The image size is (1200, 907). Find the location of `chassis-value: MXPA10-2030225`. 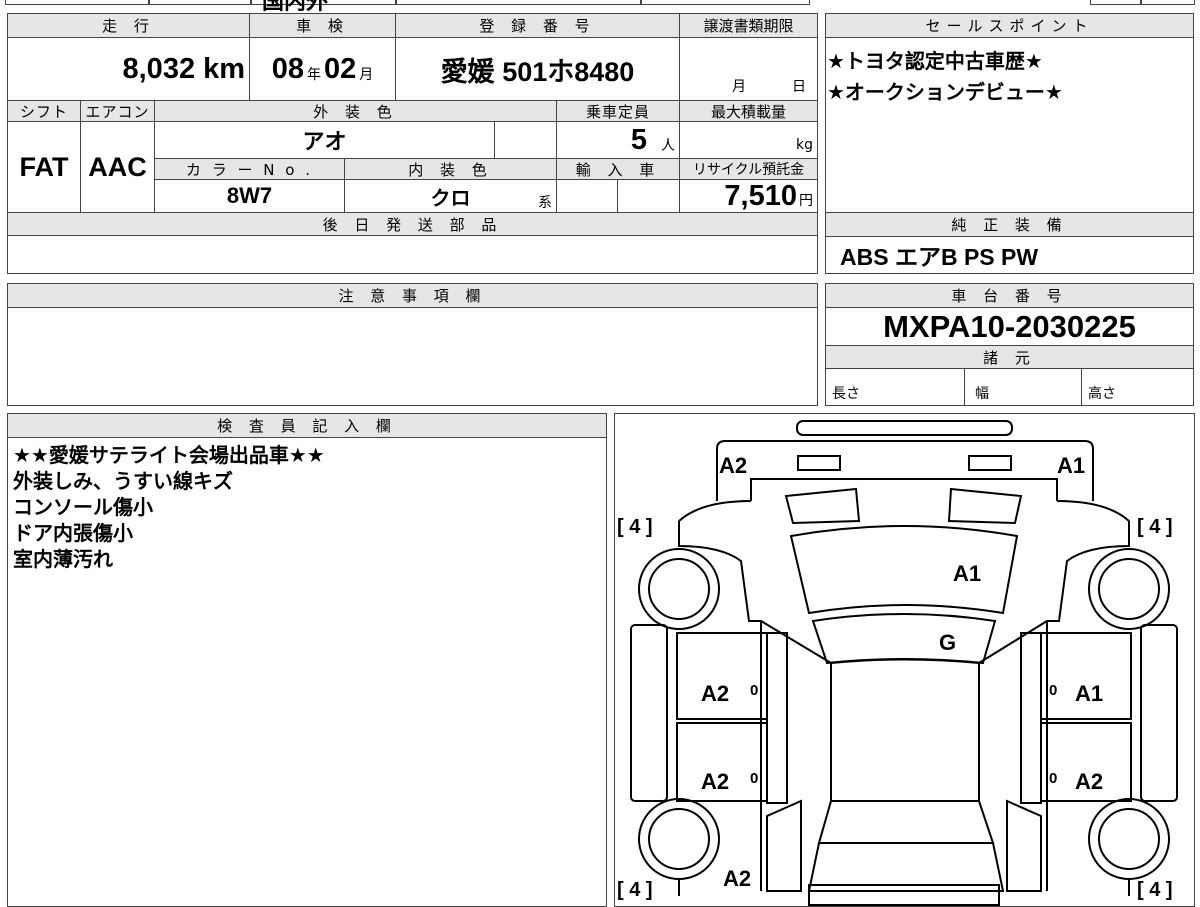

chassis-value: MXPA10-2030225 is located at coordinates (1009, 326).